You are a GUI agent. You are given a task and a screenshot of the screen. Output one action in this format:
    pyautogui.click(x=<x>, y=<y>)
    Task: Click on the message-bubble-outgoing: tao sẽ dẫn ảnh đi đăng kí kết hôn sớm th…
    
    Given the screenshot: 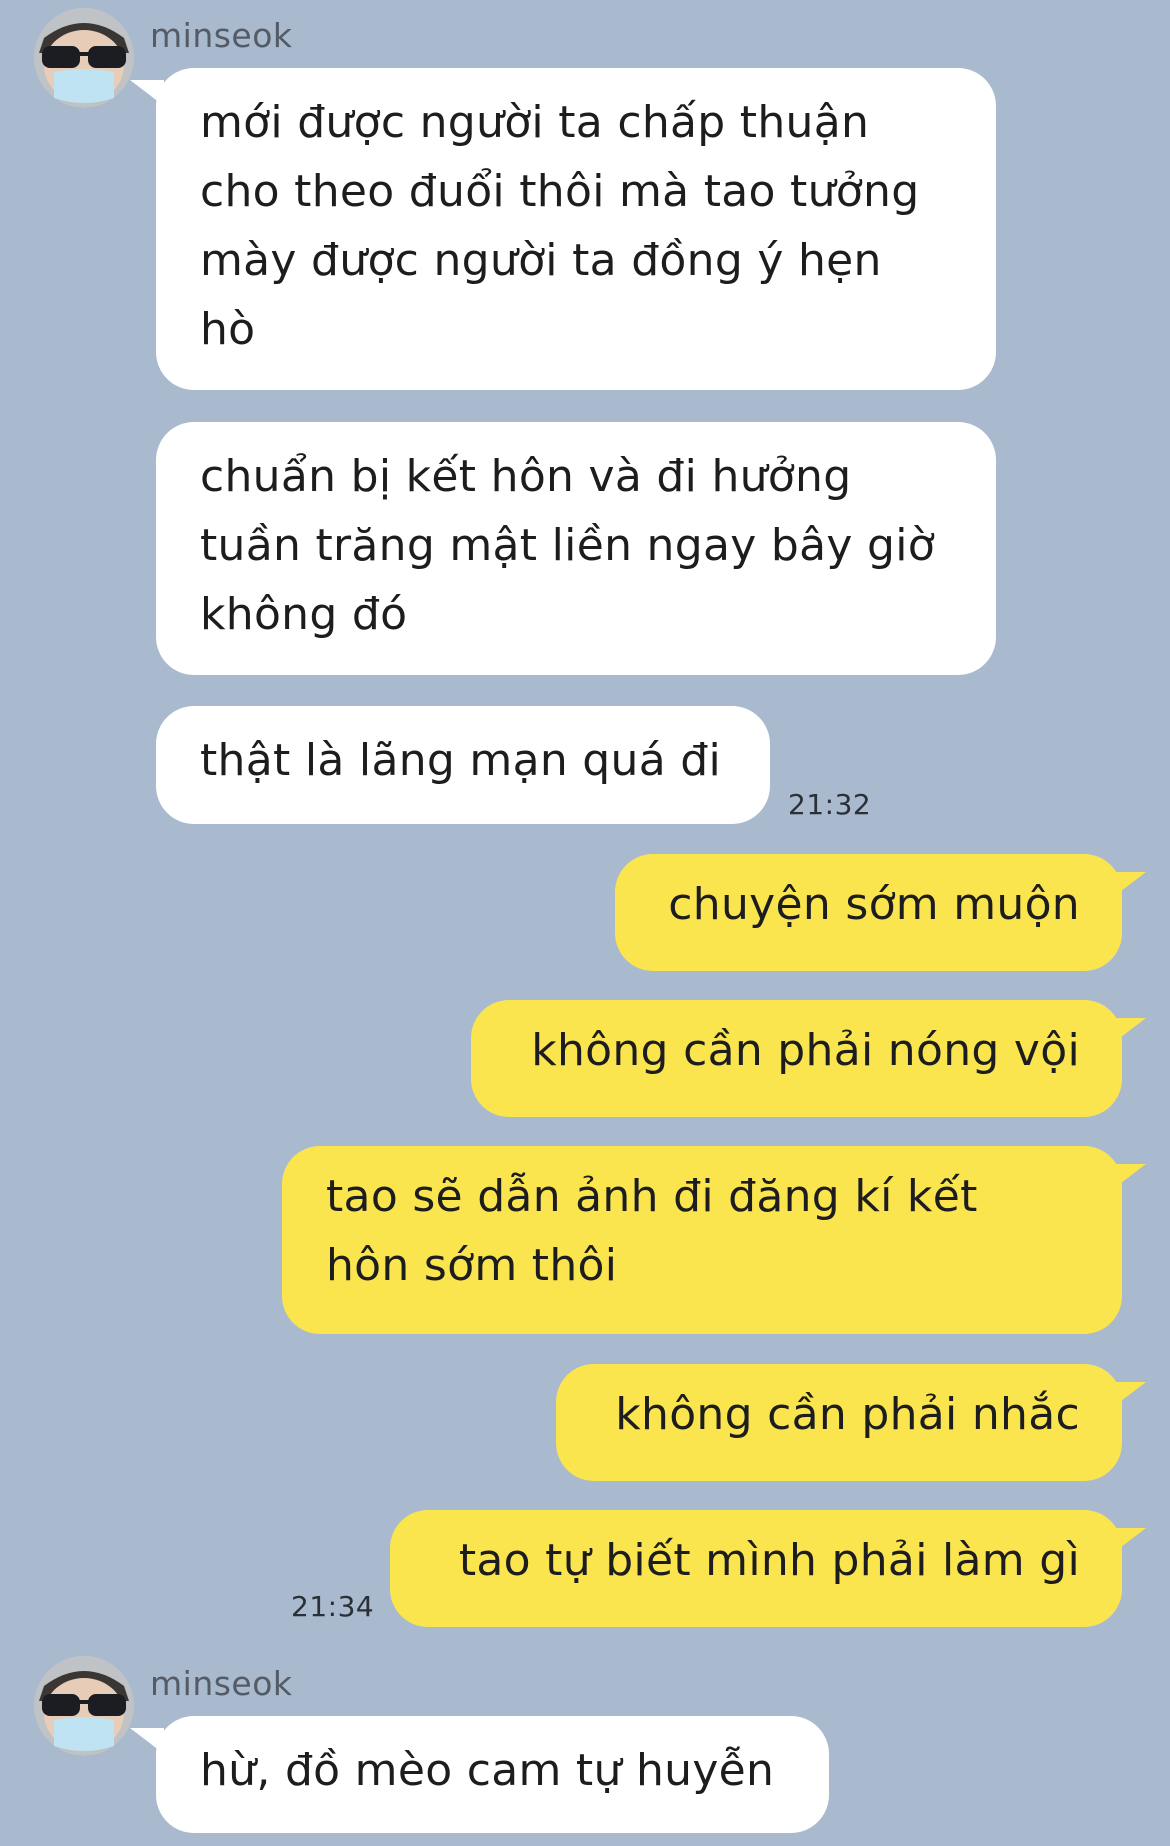 What is the action you would take?
    pyautogui.click(x=702, y=1240)
    